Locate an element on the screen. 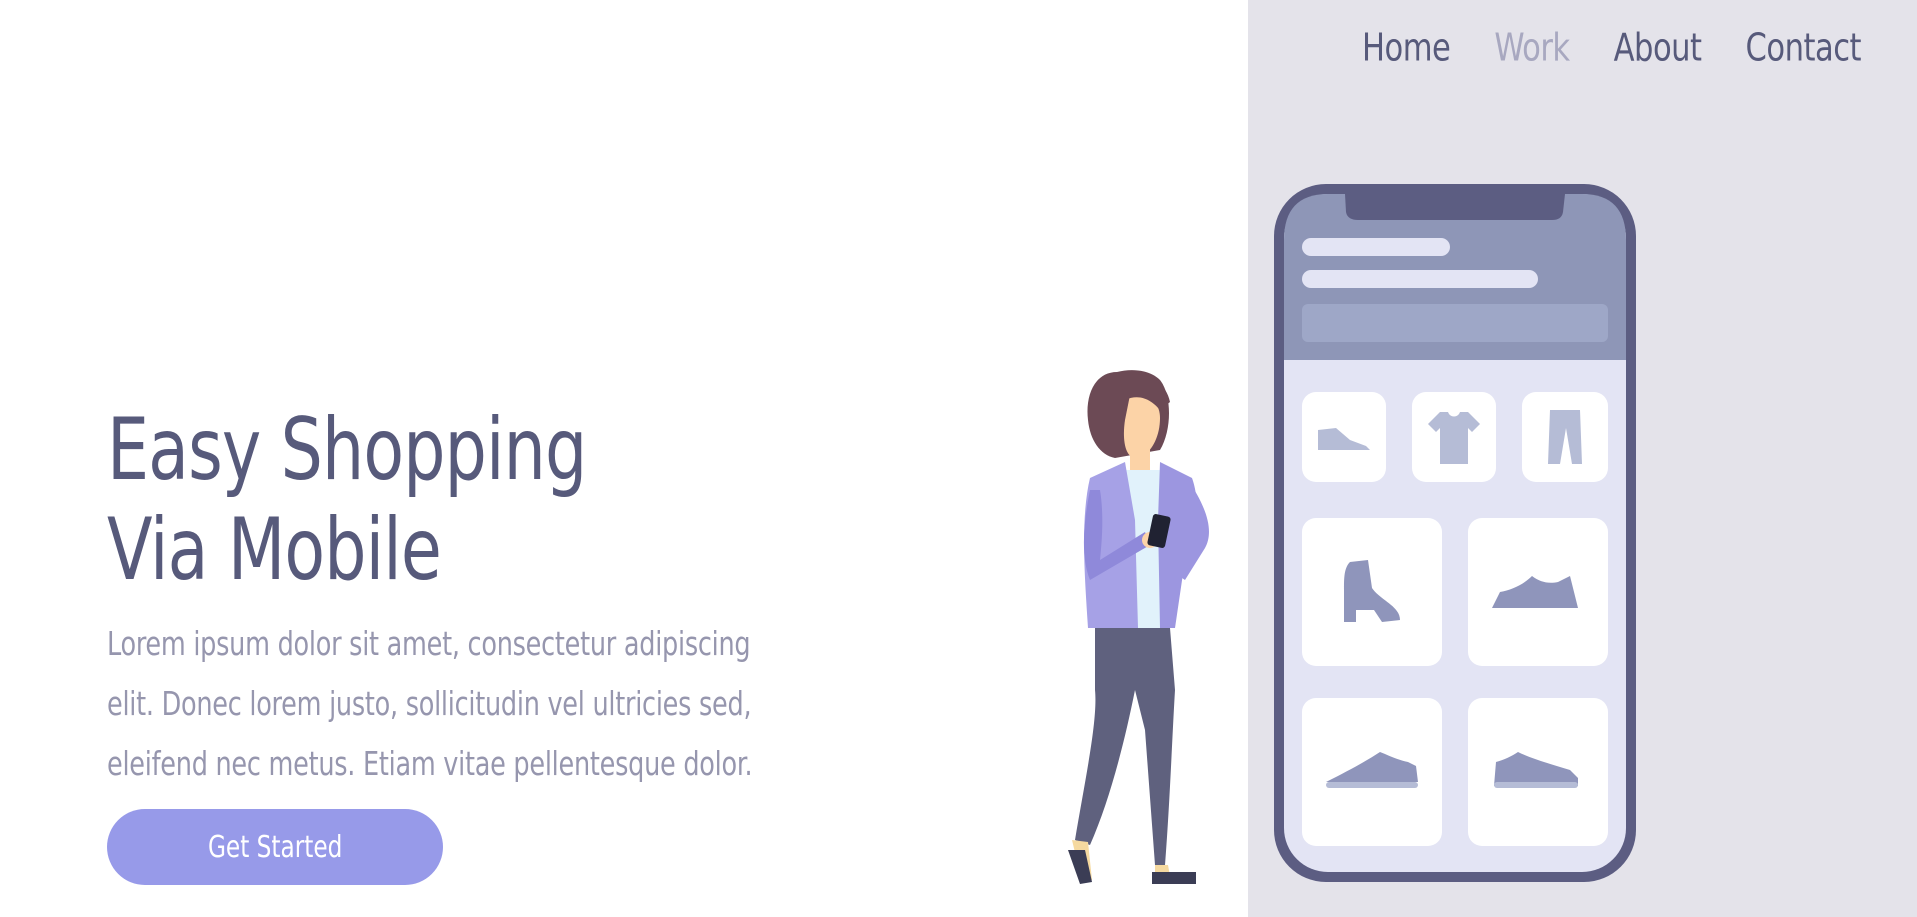  woman-figure-illustration is located at coordinates (1138, 627).